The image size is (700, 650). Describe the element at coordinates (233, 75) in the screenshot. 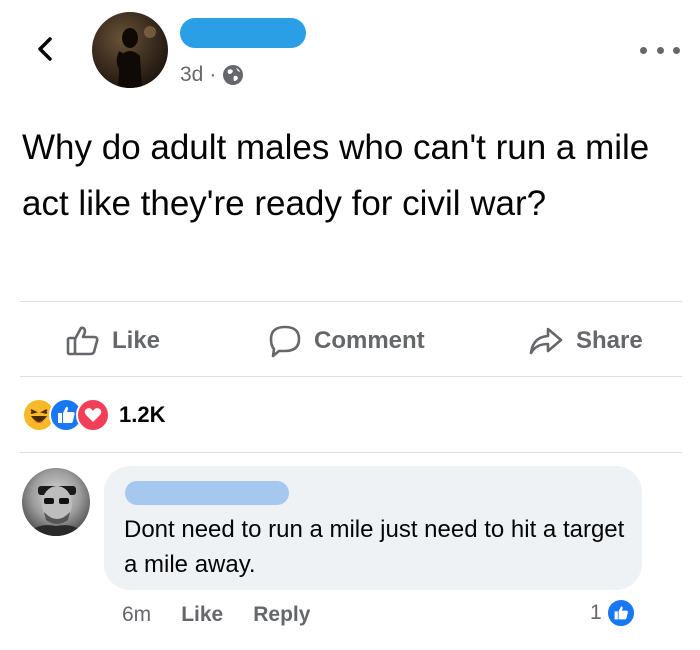

I see `globe-icon` at that location.